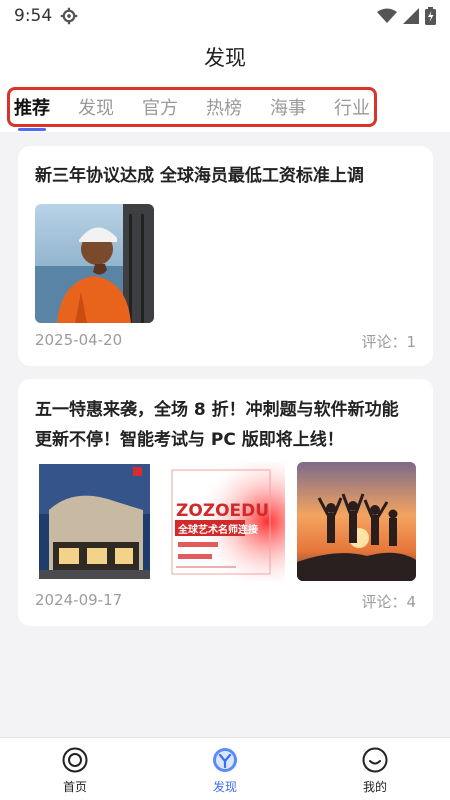 The height and width of the screenshot is (800, 450). Describe the element at coordinates (352, 107) in the screenshot. I see `tab-industry: 行业` at that location.